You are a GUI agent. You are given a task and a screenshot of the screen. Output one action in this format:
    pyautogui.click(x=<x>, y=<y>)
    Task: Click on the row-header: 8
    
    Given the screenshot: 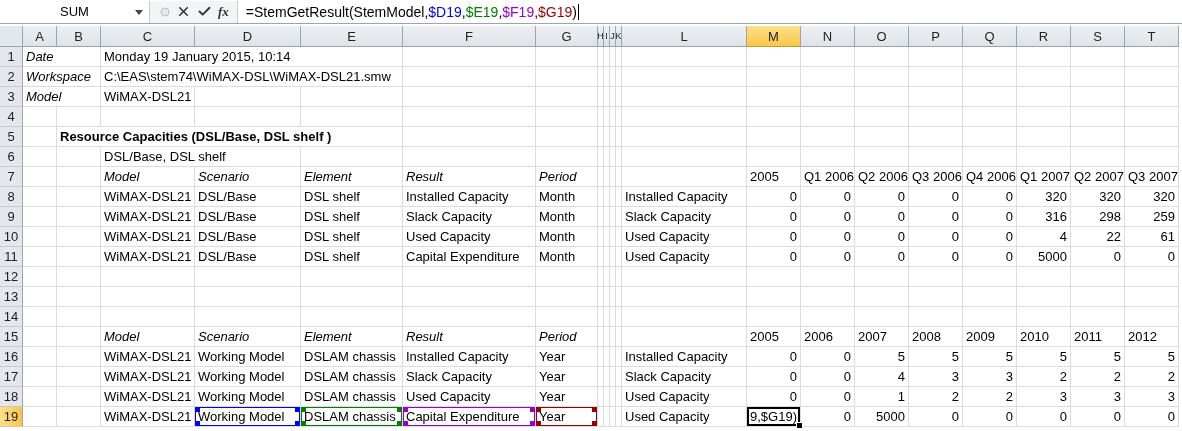 What is the action you would take?
    pyautogui.click(x=11, y=197)
    